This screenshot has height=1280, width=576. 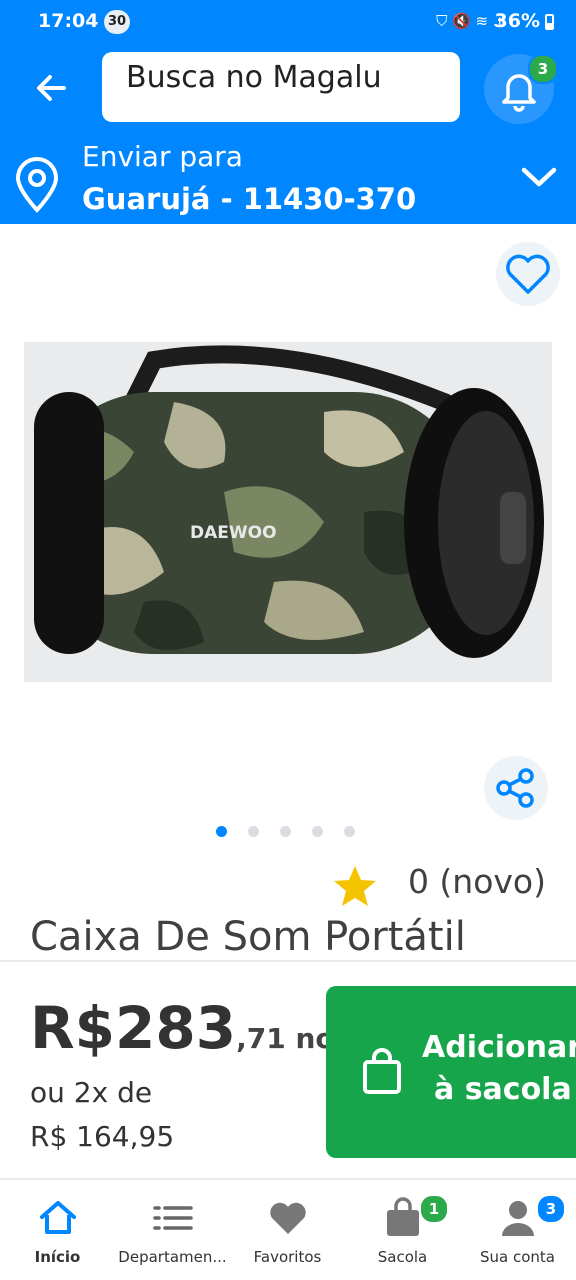 I want to click on add-to-bag-button: Adicionar à sacola, so click(x=451, y=1072).